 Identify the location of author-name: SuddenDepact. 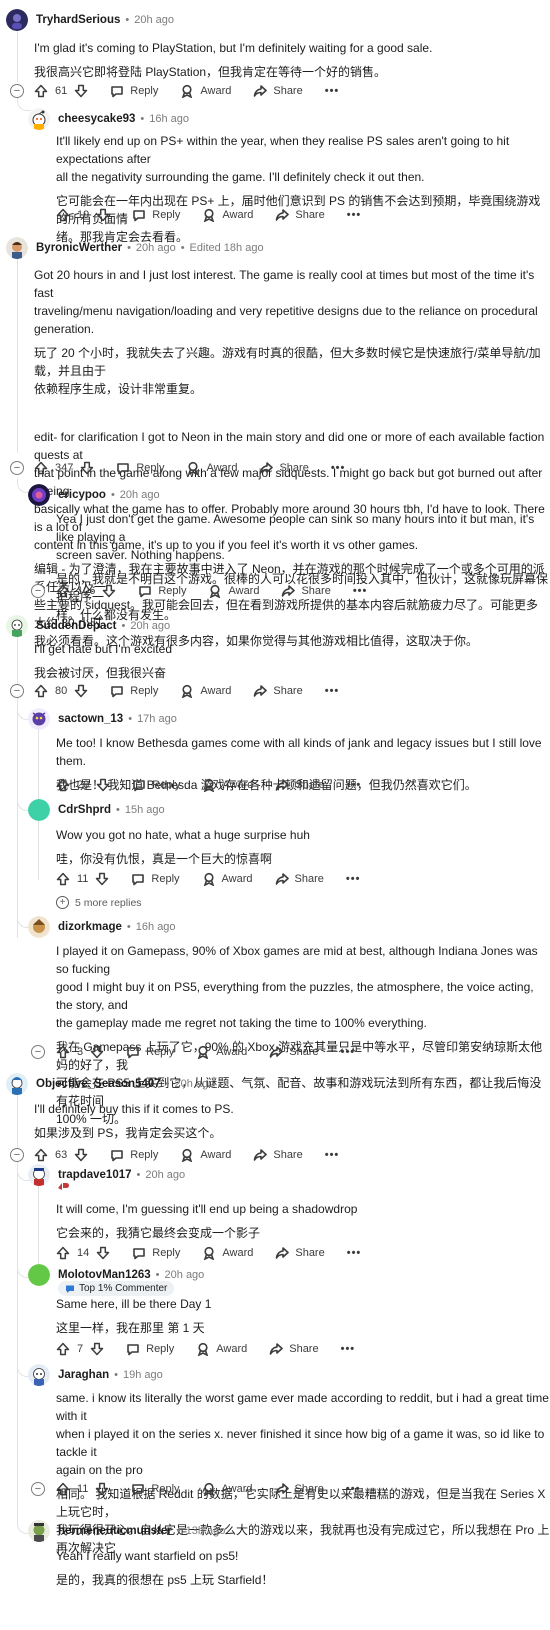
(76, 626).